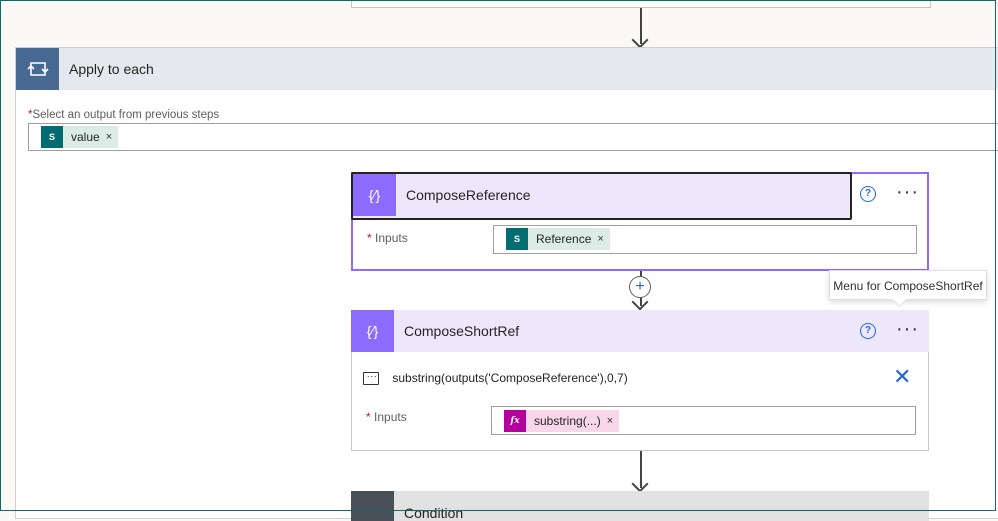 The width and height of the screenshot is (998, 521). I want to click on inputs-field: S Reference ×, so click(705, 239).